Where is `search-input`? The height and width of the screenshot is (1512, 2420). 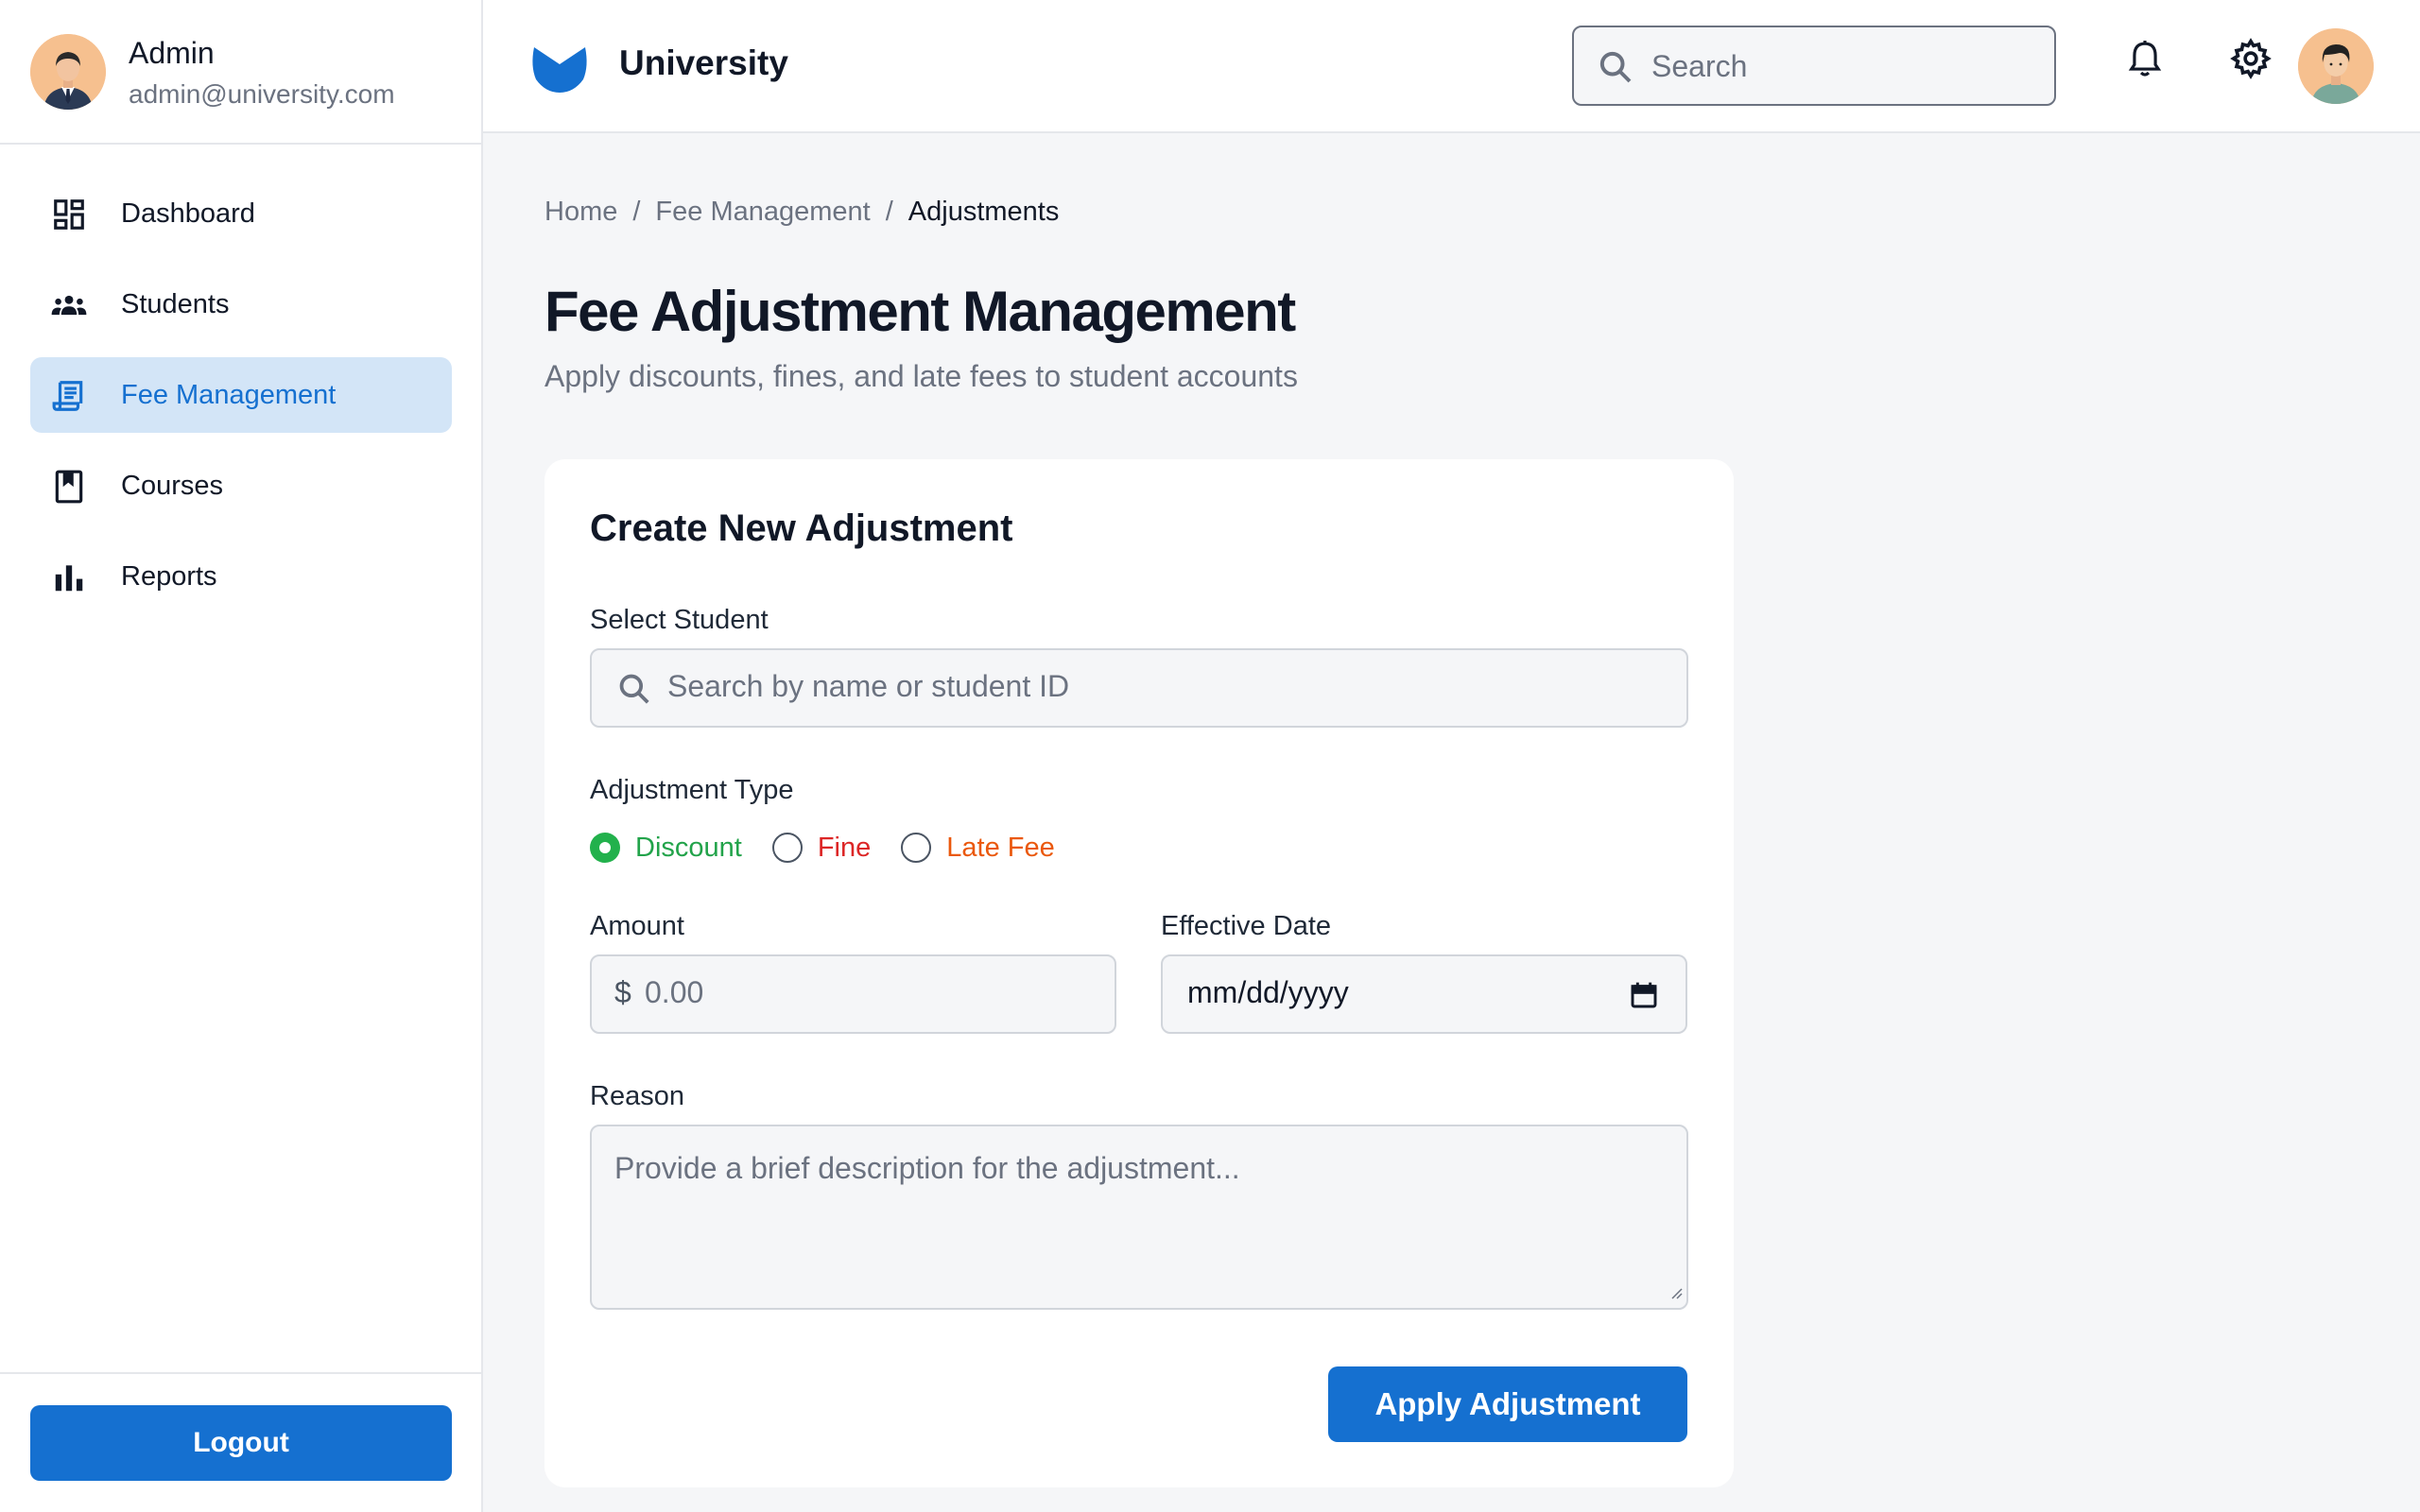 search-input is located at coordinates (1840, 66).